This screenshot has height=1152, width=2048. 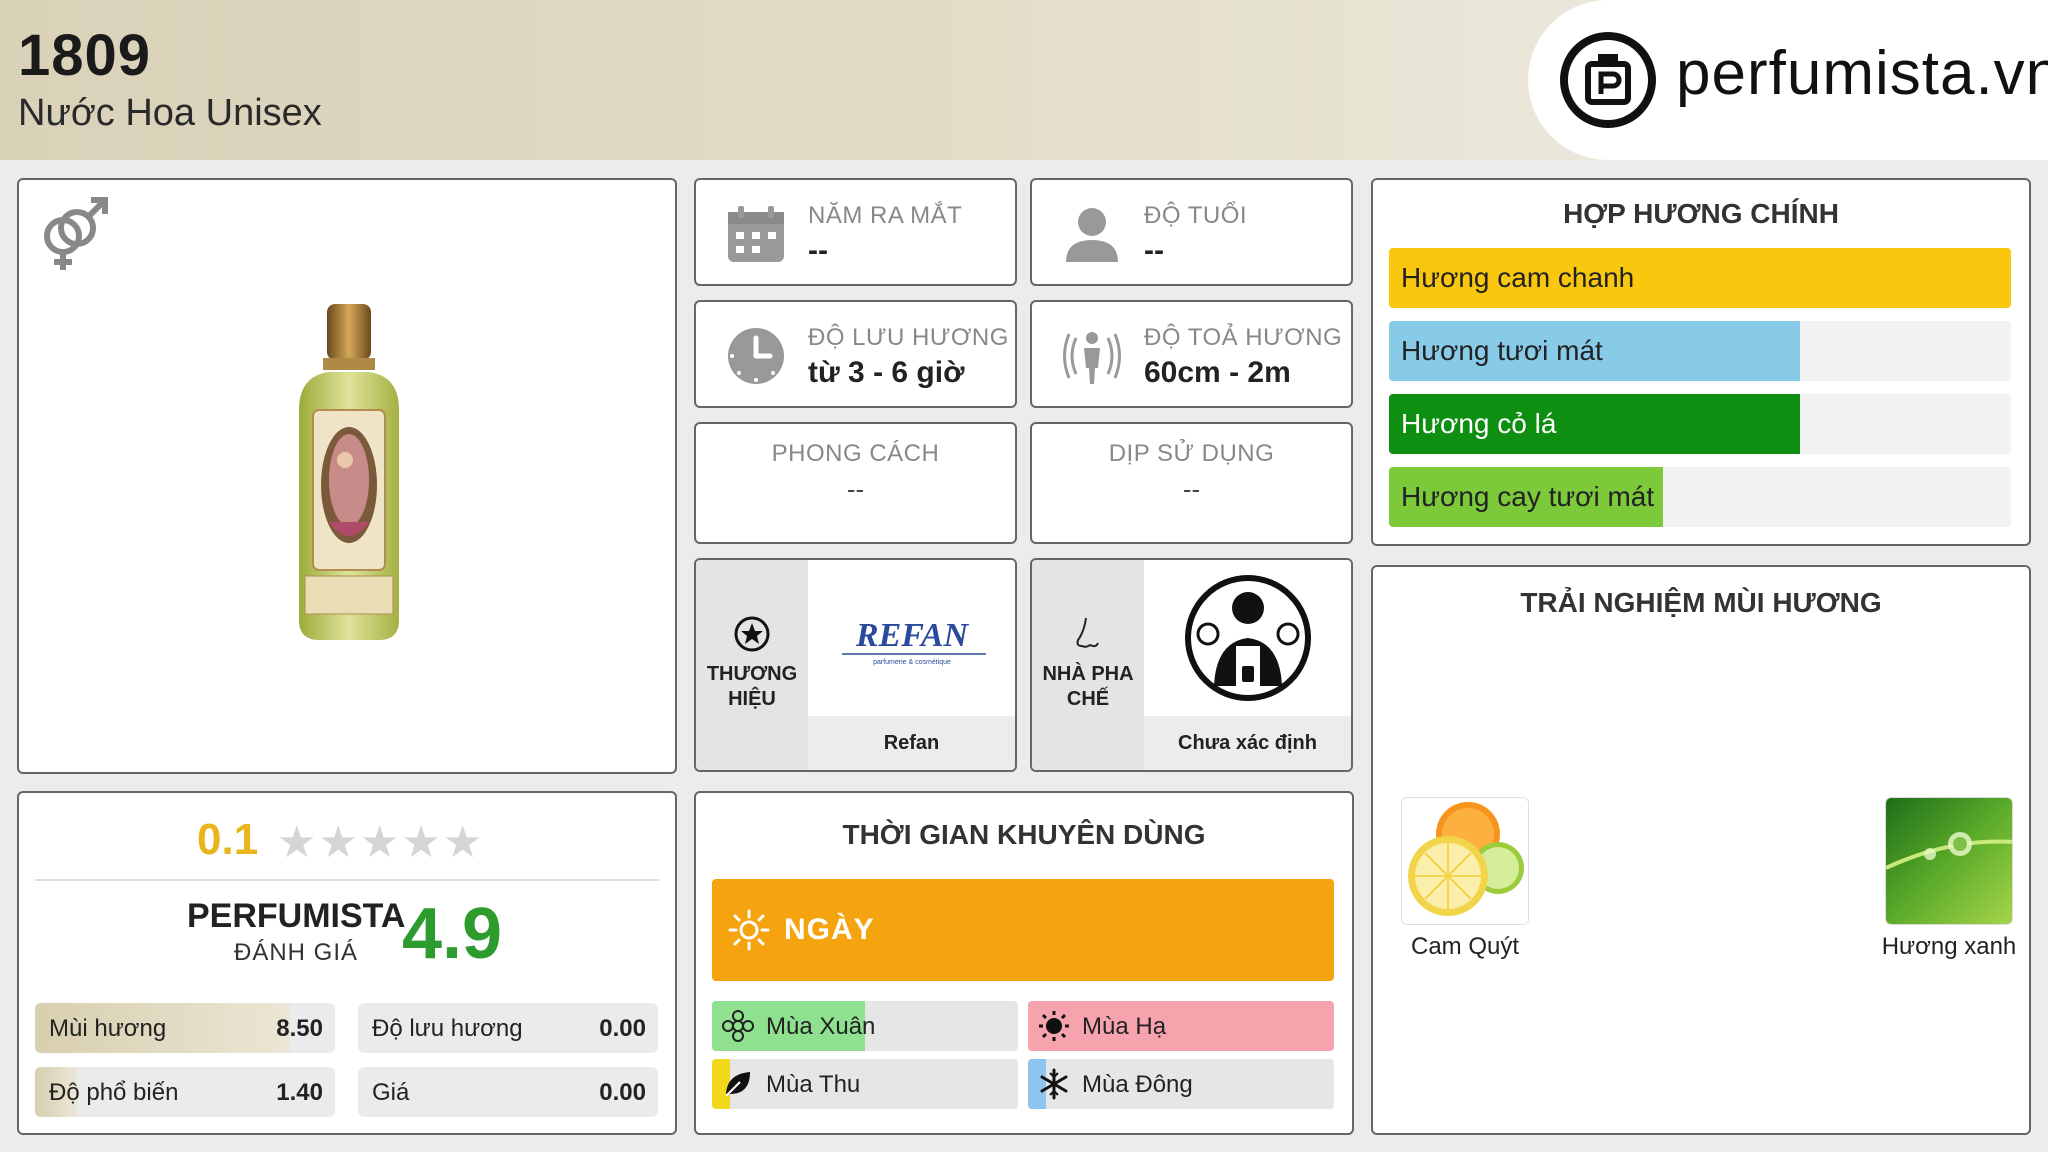 What do you see at coordinates (296, 916) in the screenshot?
I see `perfumista-label: PERFUMISTA` at bounding box center [296, 916].